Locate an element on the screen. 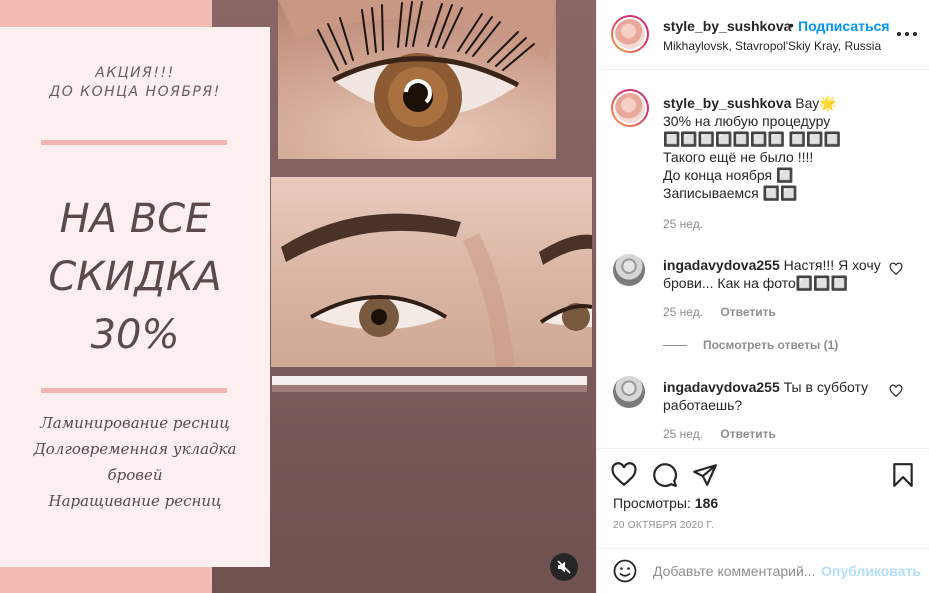  caption-line: Вау🌟 is located at coordinates (816, 103).